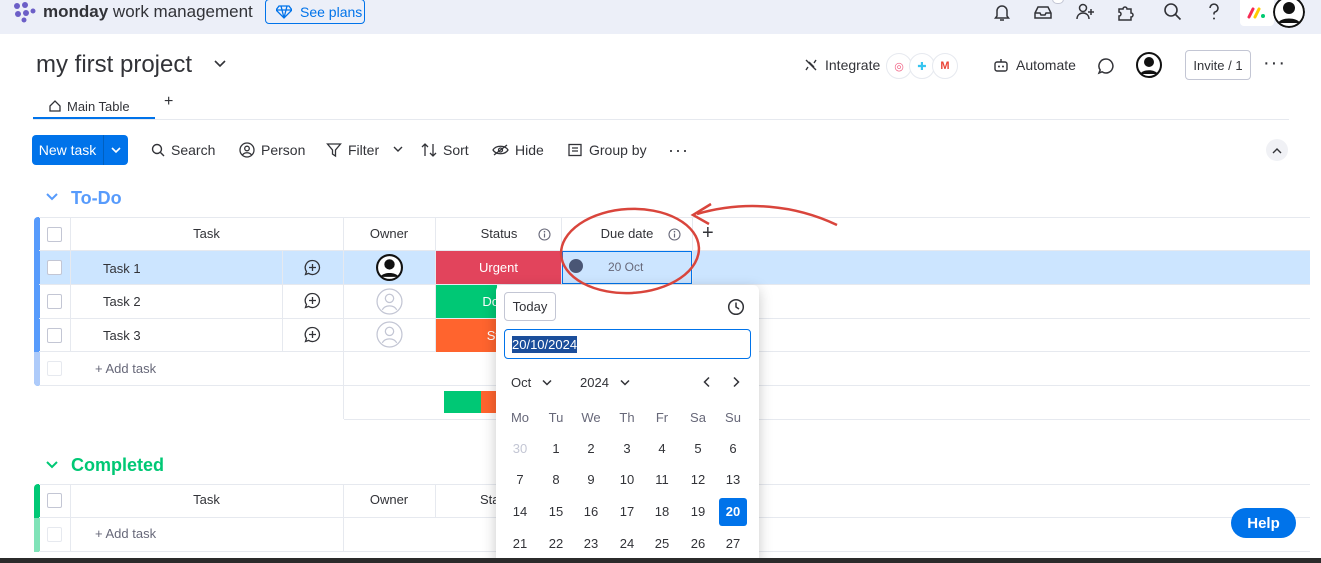 The width and height of the screenshot is (1321, 563). What do you see at coordinates (841, 65) in the screenshot?
I see `integrate-button: Integrate` at bounding box center [841, 65].